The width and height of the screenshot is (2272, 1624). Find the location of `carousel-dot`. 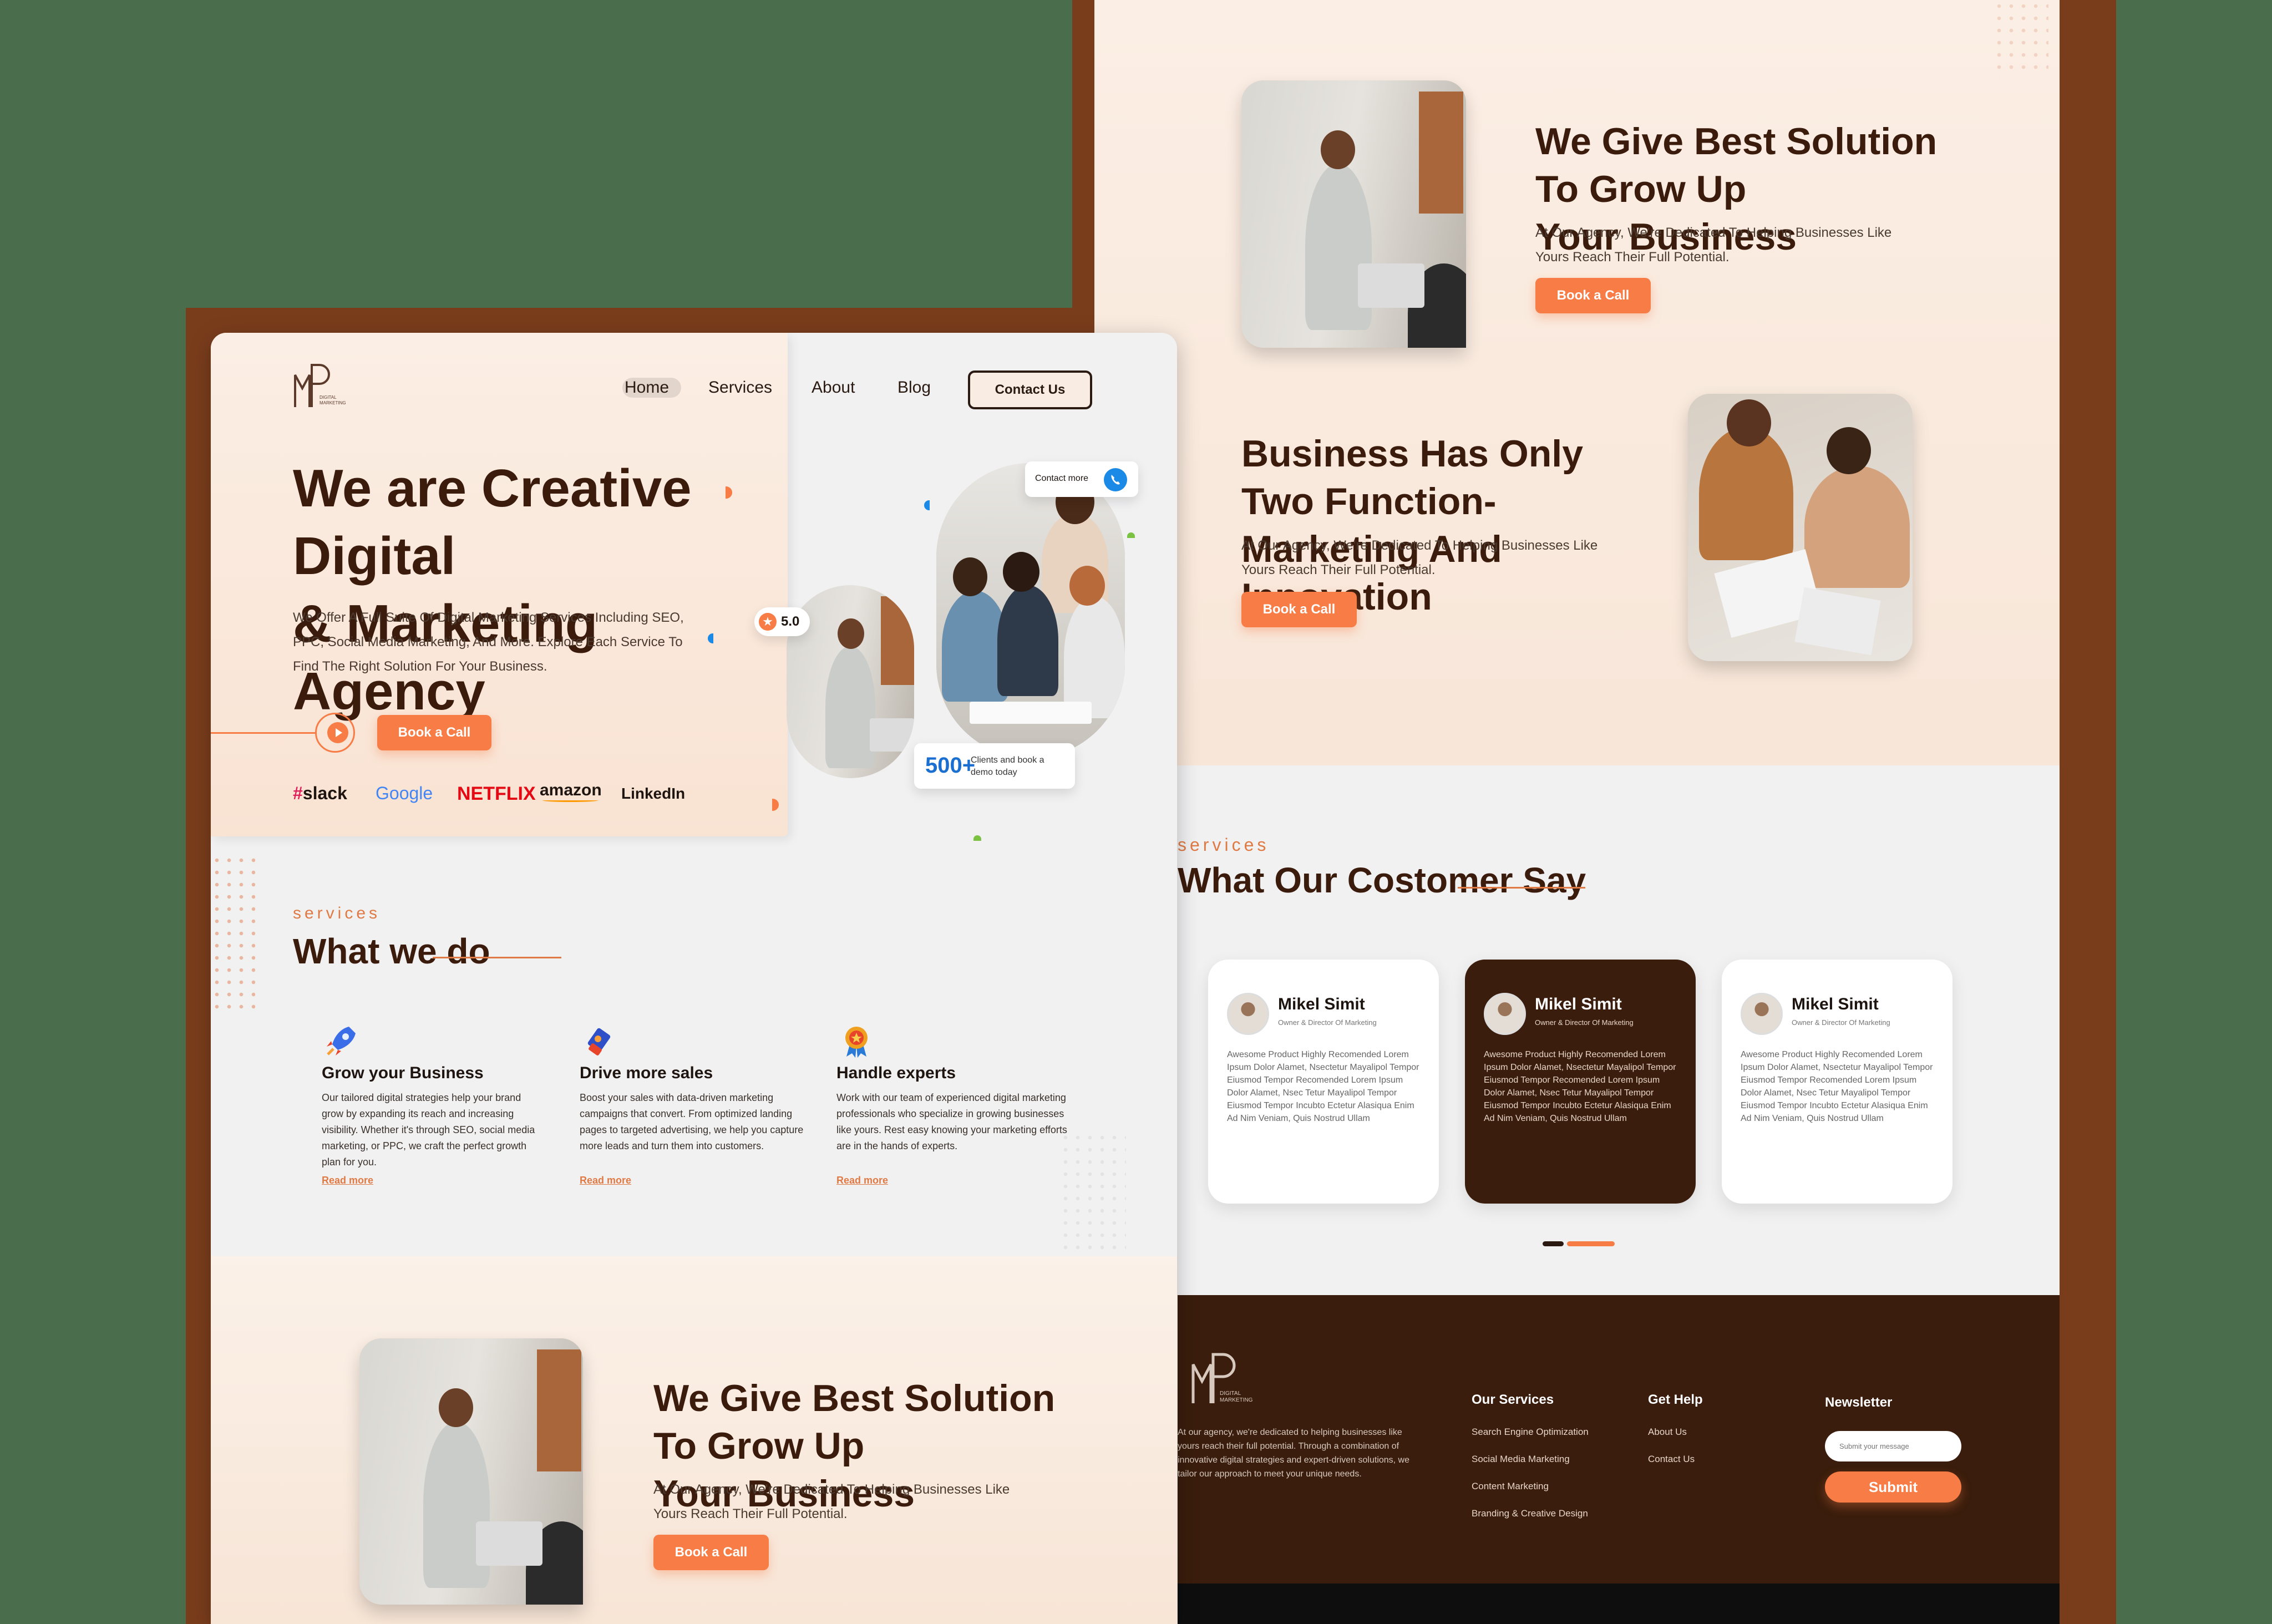

carousel-dot is located at coordinates (1553, 1243).